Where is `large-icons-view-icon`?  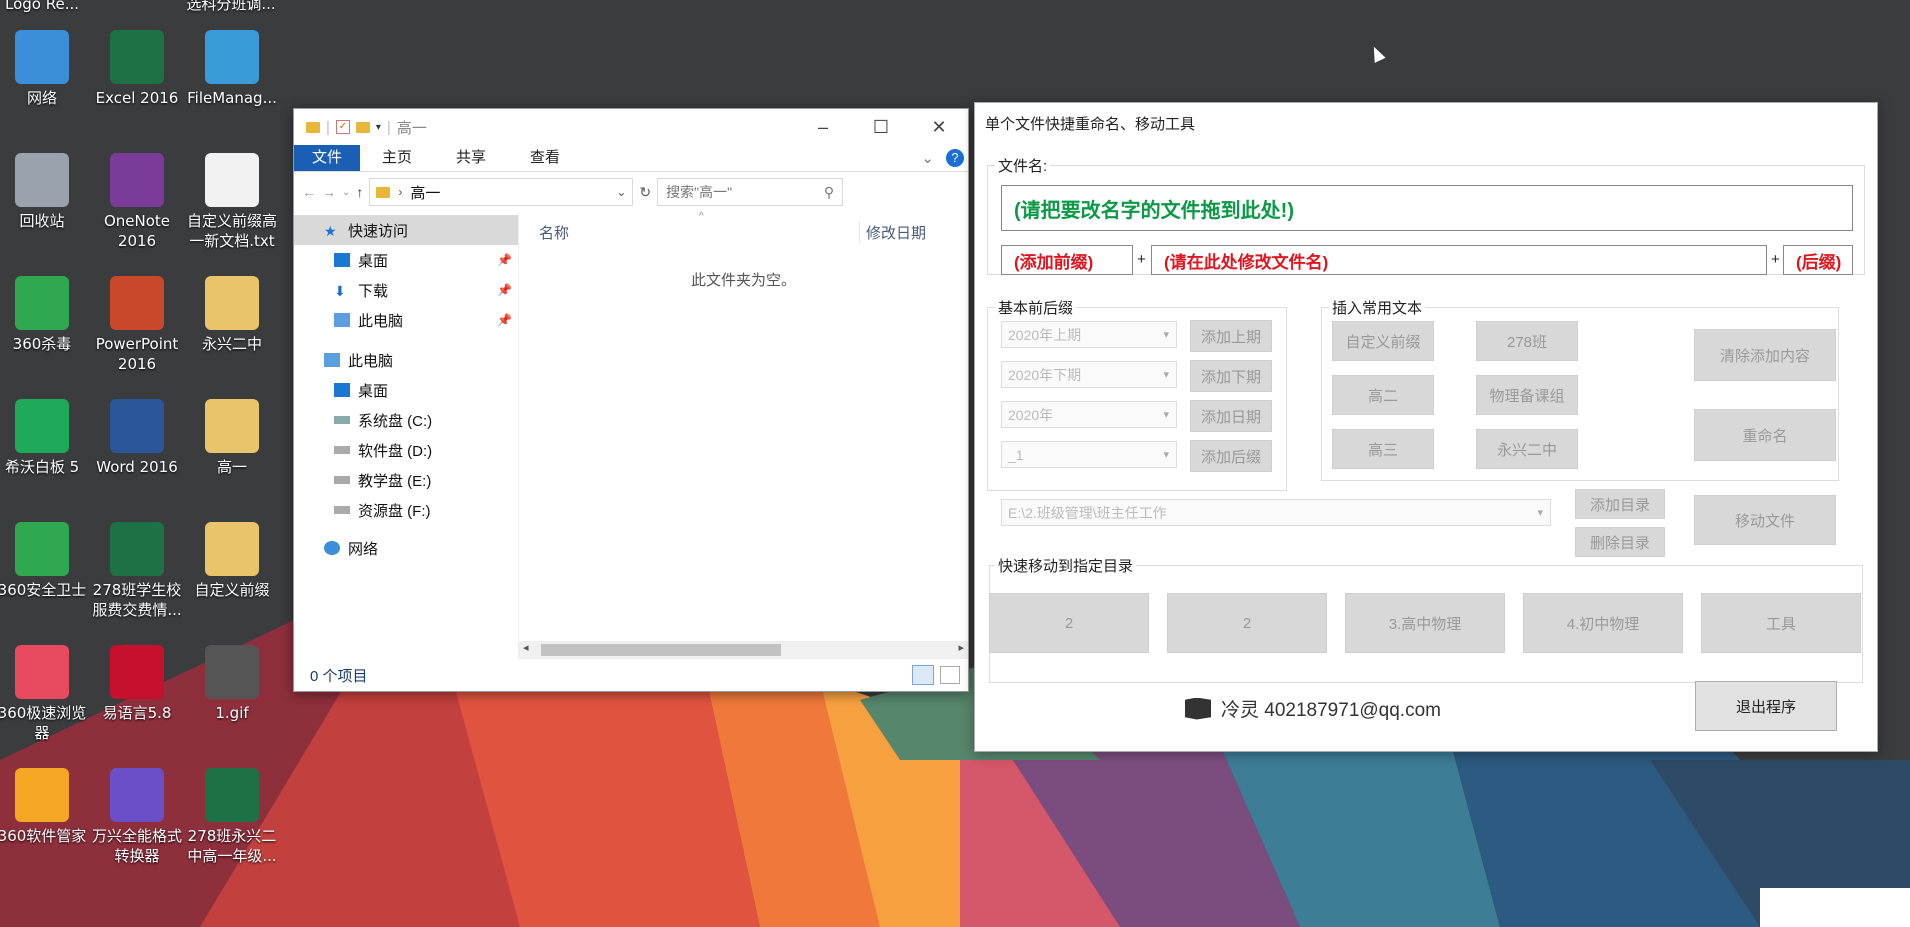 large-icons-view-icon is located at coordinates (950, 675).